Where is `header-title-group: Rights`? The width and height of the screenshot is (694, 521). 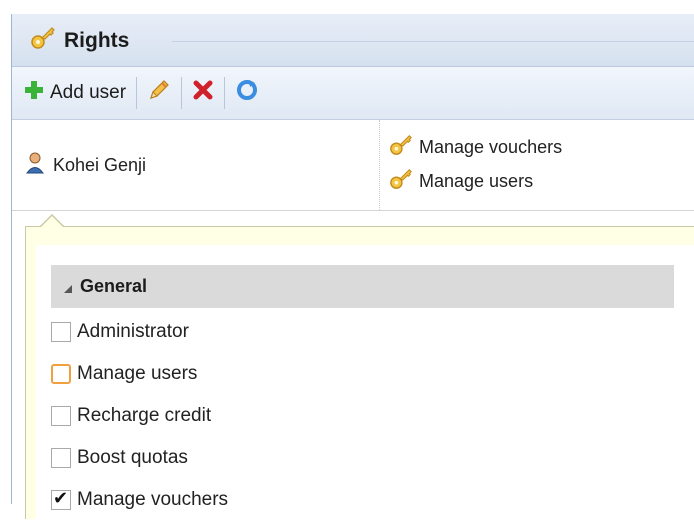
header-title-group: Rights is located at coordinates (79, 41).